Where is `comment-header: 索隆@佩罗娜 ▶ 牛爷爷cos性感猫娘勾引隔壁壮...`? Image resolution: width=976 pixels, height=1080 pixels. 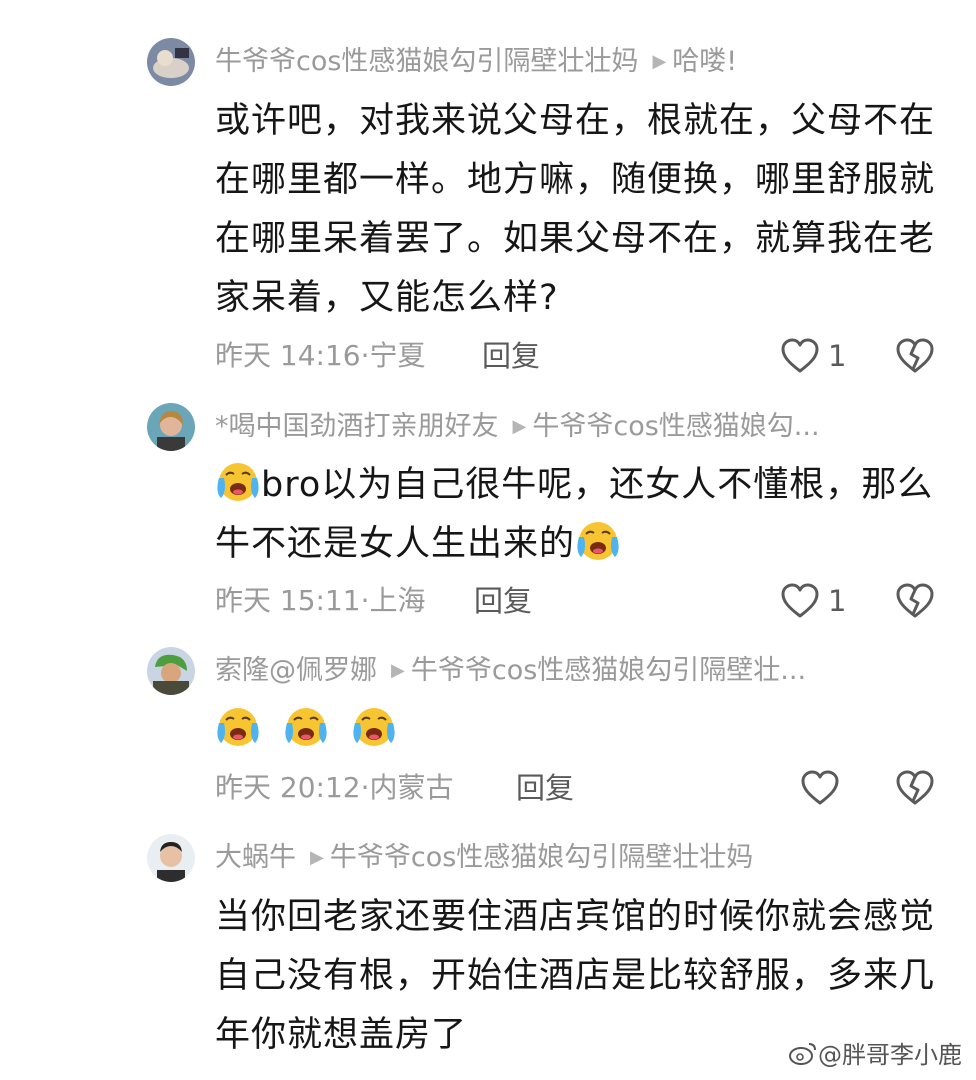
comment-header: 索隆@佩罗娜 ▶ 牛爷爷cos性感猫娘勾引隔壁壮... is located at coordinates (575, 671).